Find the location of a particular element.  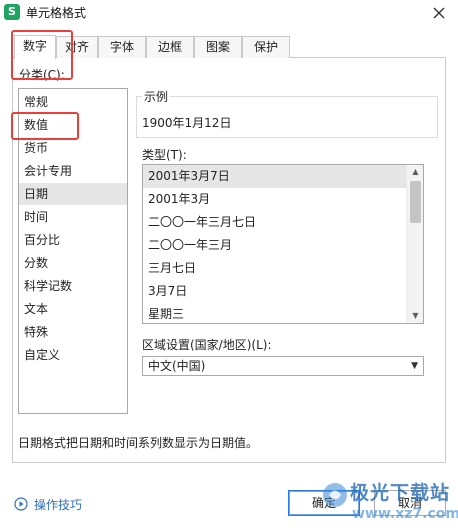

close-button is located at coordinates (439, 13).